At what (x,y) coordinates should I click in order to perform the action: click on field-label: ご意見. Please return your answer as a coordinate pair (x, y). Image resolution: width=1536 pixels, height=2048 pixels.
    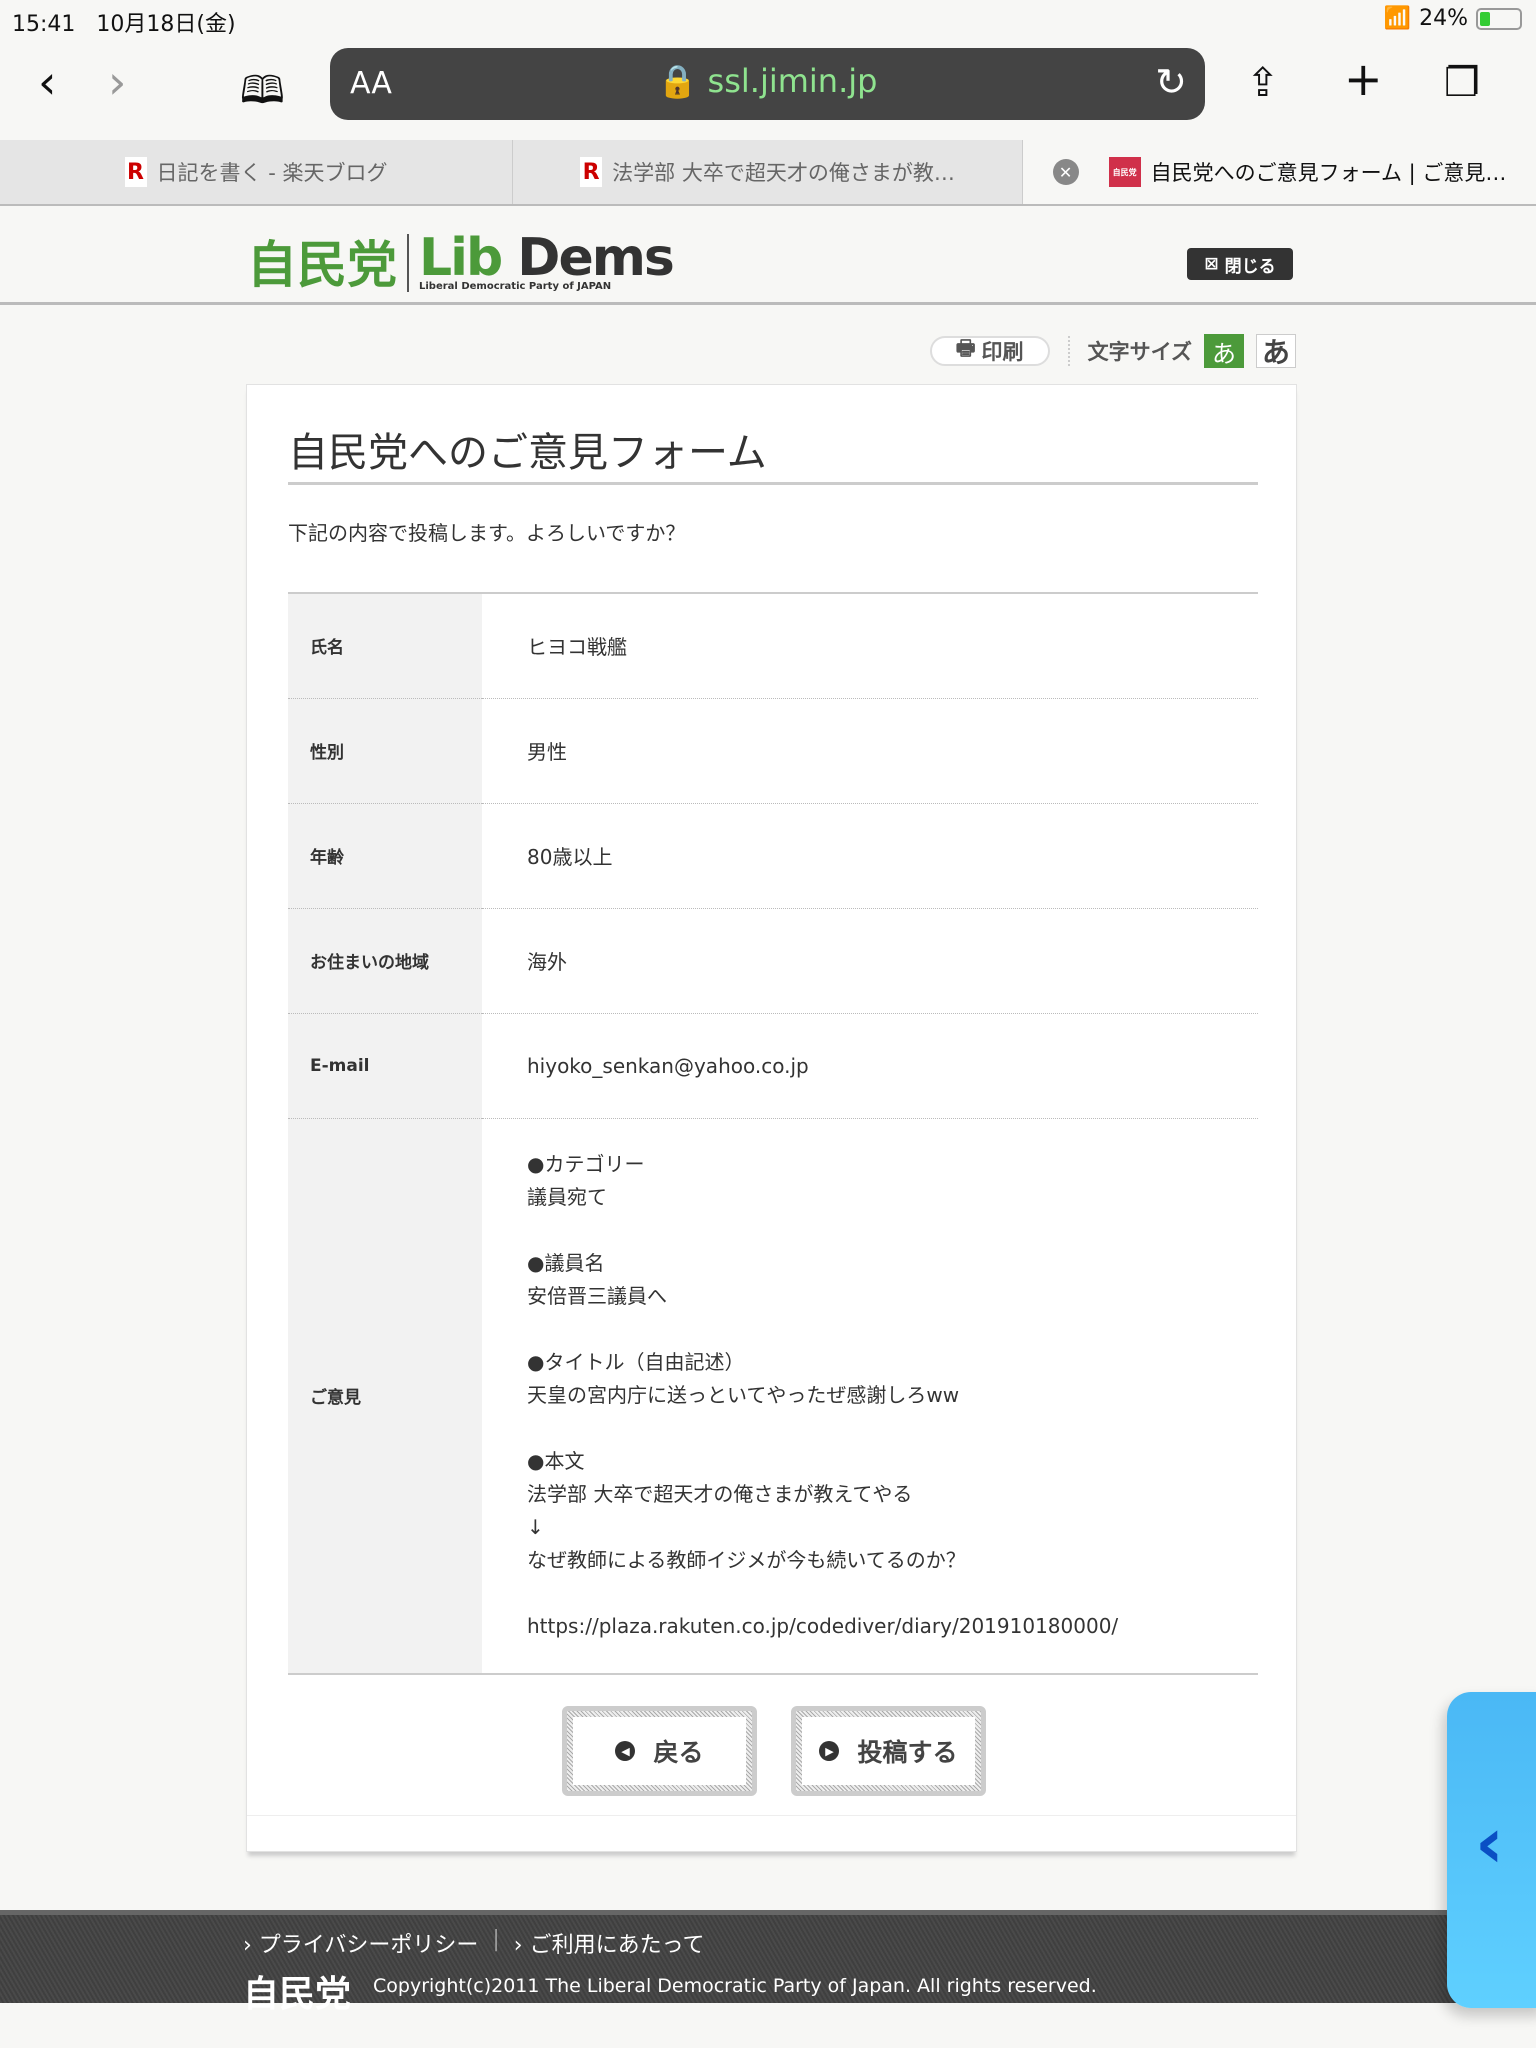
    Looking at the image, I should click on (385, 1396).